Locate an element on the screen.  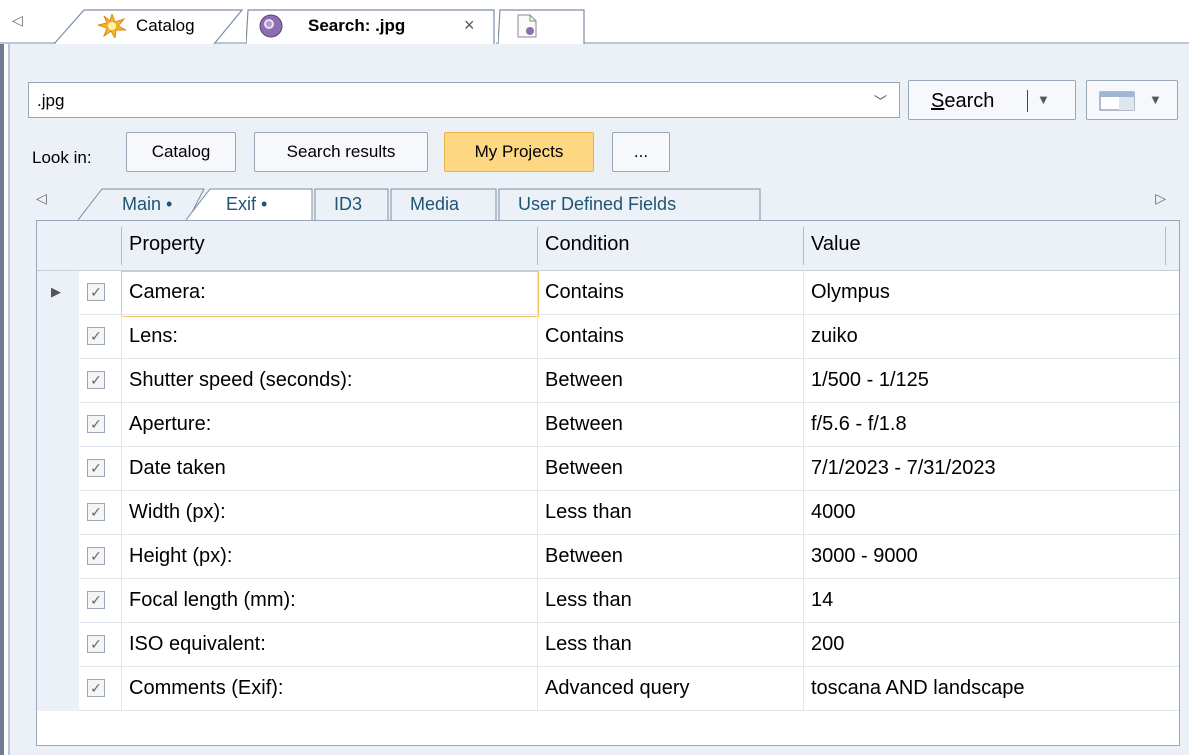
cell-value: Olympus is located at coordinates (850, 292).